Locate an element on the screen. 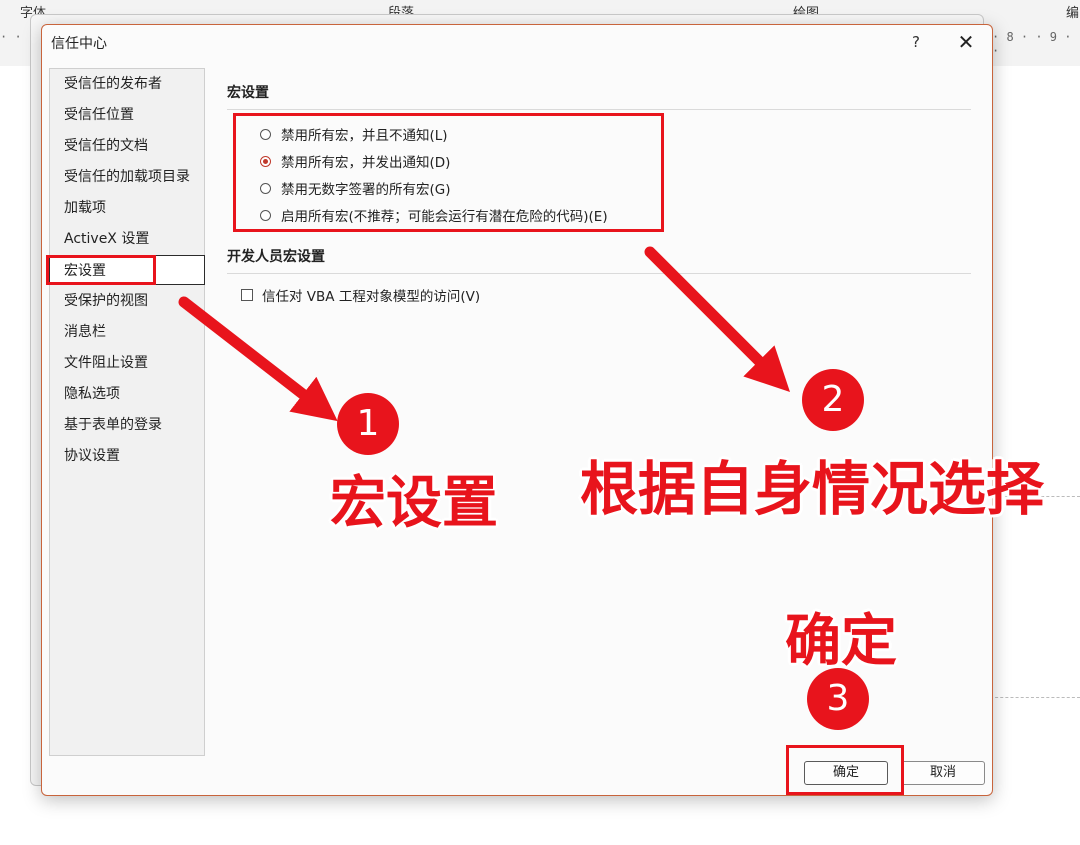 The height and width of the screenshot is (845, 1080). nav-item-privacy: 隐私选项 is located at coordinates (127, 394).